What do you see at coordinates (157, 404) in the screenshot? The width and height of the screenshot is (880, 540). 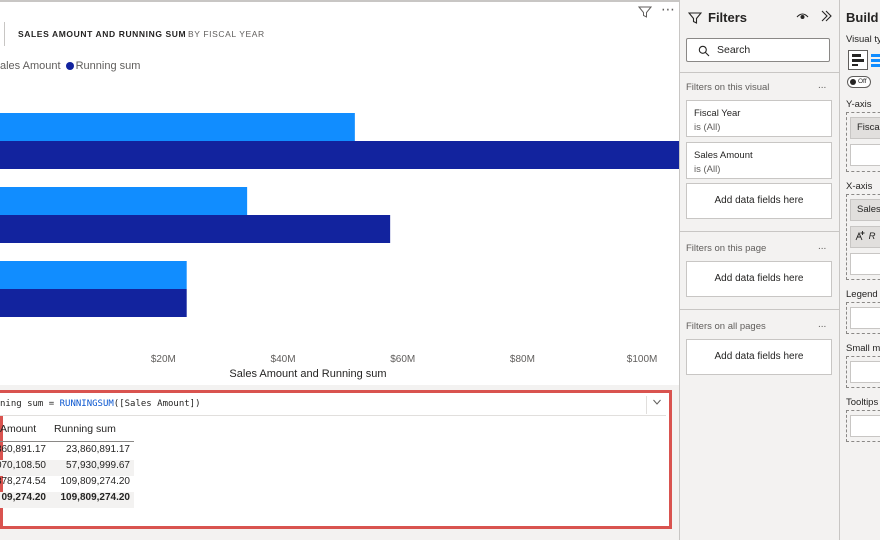 I see `formula-args: ([Sales Amount])` at bounding box center [157, 404].